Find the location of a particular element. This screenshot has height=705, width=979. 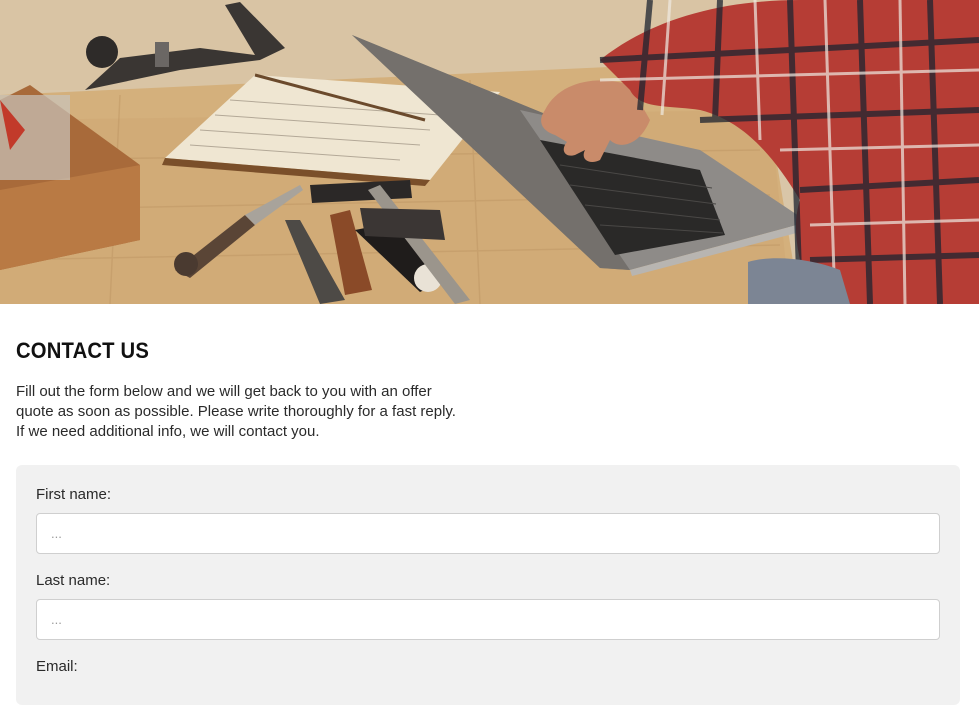

first-name-field: First name: is located at coordinates (488, 519).